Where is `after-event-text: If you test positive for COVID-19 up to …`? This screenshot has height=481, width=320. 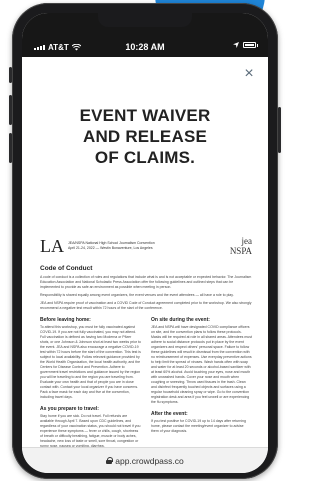
after-event-text: If you test positive for COVID-19 up to … is located at coordinates (198, 426).